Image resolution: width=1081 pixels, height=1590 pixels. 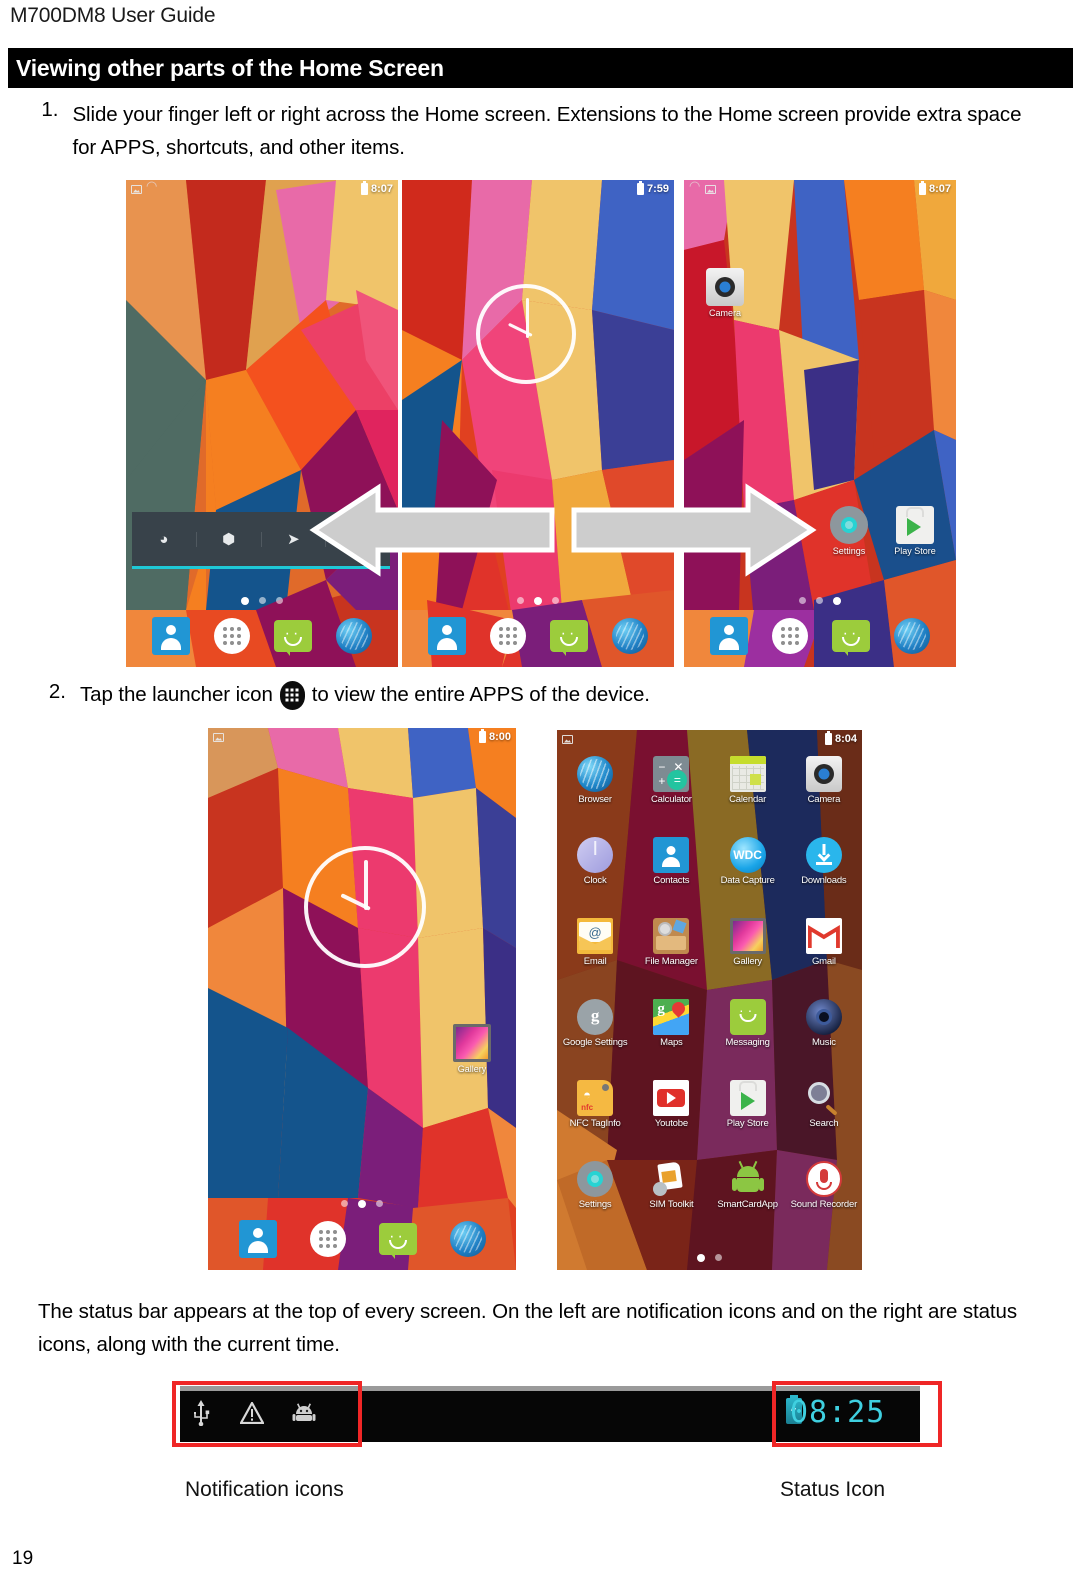 I want to click on app-item-gmail: Gmail, so click(x=824, y=956).